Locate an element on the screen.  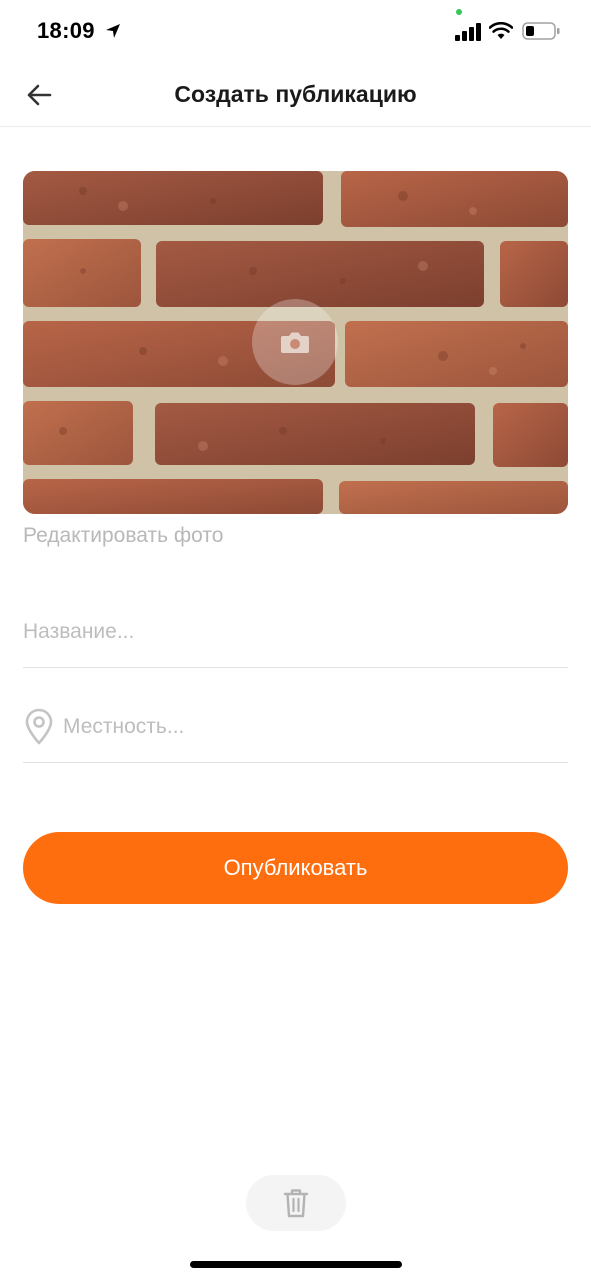
location-pin-icon is located at coordinates (39, 726).